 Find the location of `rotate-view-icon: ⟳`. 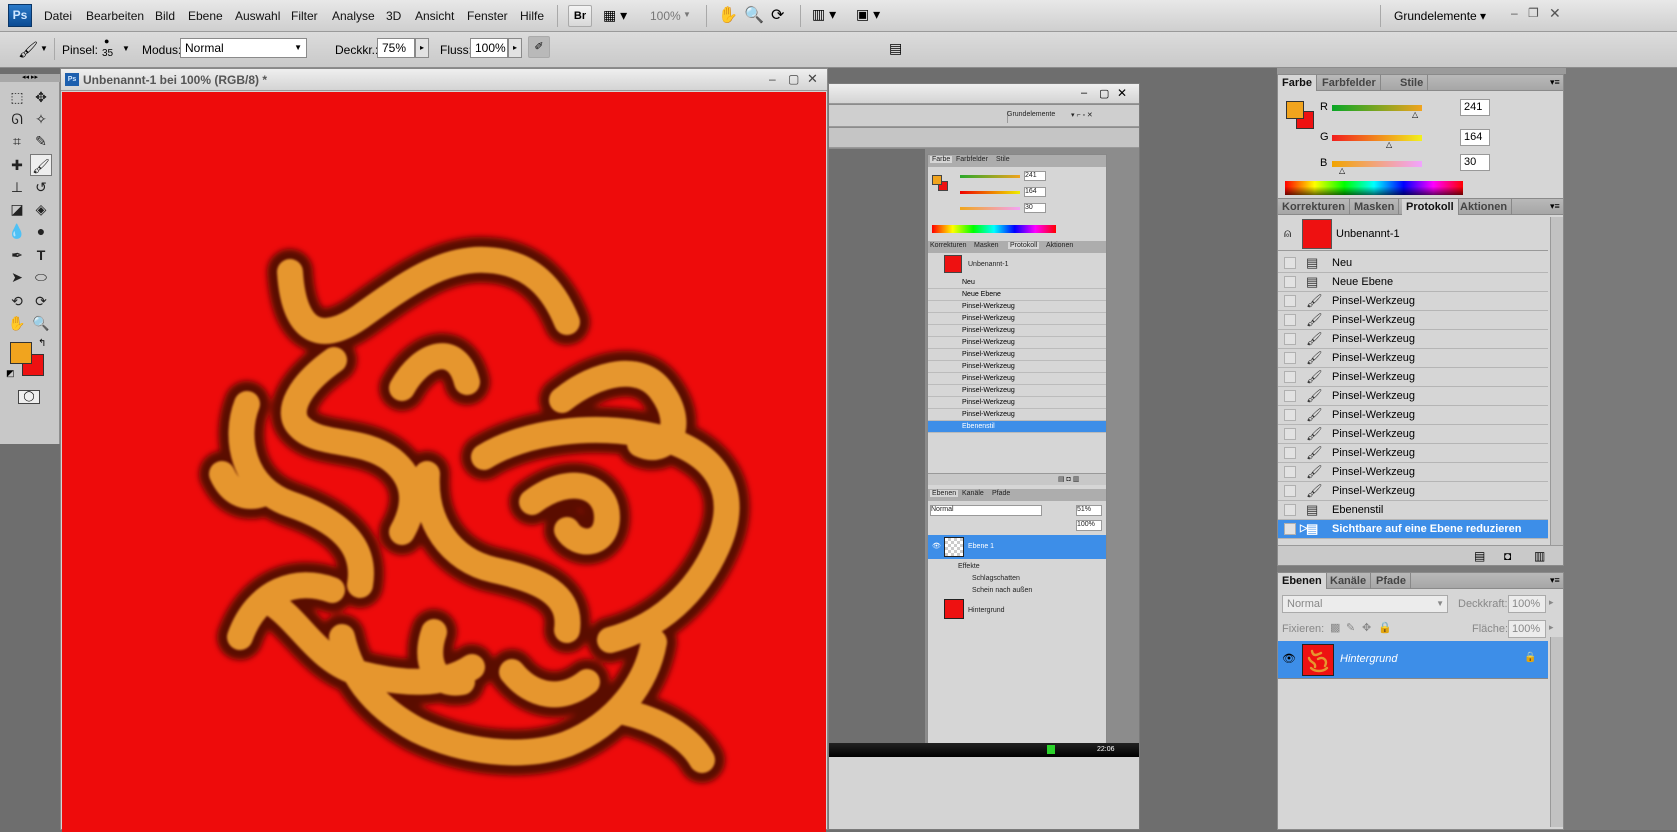

rotate-view-icon: ⟳ is located at coordinates (777, 15).